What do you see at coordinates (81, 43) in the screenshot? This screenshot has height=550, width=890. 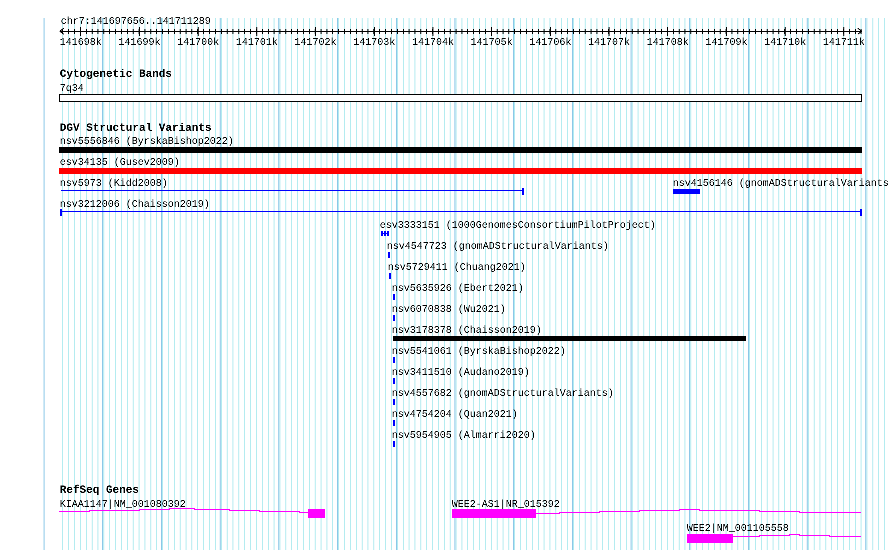 I see `ruler-tick-label: 141698k` at bounding box center [81, 43].